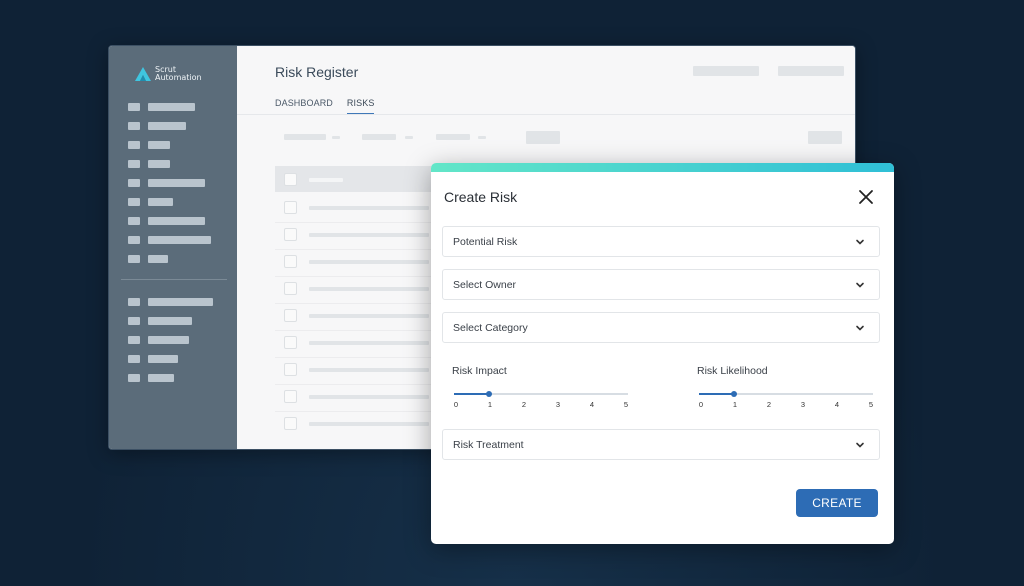  Describe the element at coordinates (542, 388) in the screenshot. I see `risk-impact-slider-group: Risk Impact 0 1 2 3 4 5` at that location.